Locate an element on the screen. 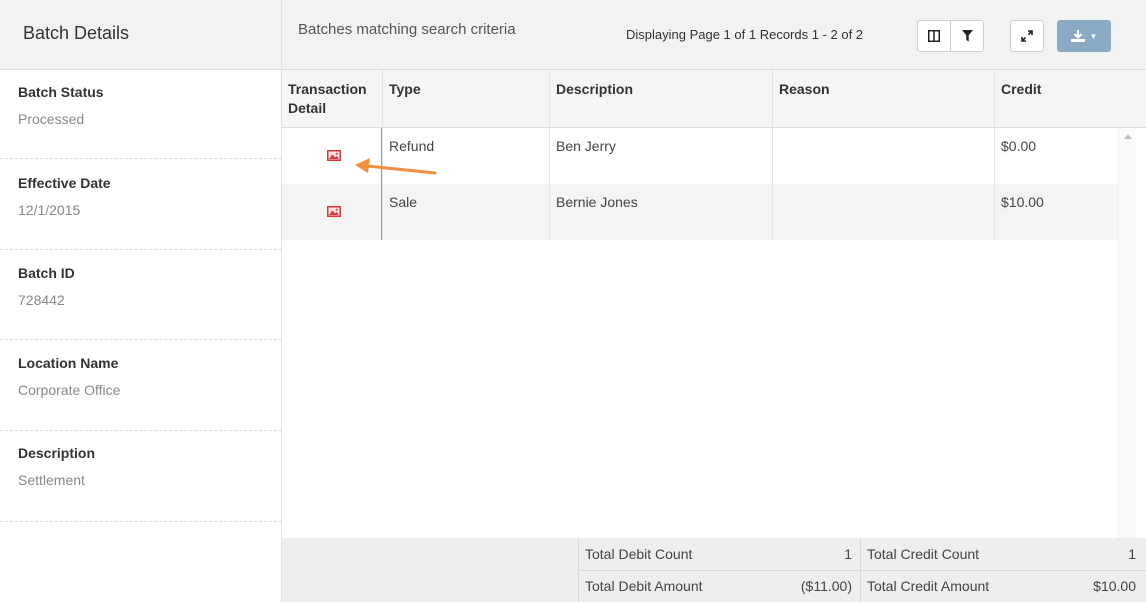  description-cell: Ben Jerry is located at coordinates (660, 156).